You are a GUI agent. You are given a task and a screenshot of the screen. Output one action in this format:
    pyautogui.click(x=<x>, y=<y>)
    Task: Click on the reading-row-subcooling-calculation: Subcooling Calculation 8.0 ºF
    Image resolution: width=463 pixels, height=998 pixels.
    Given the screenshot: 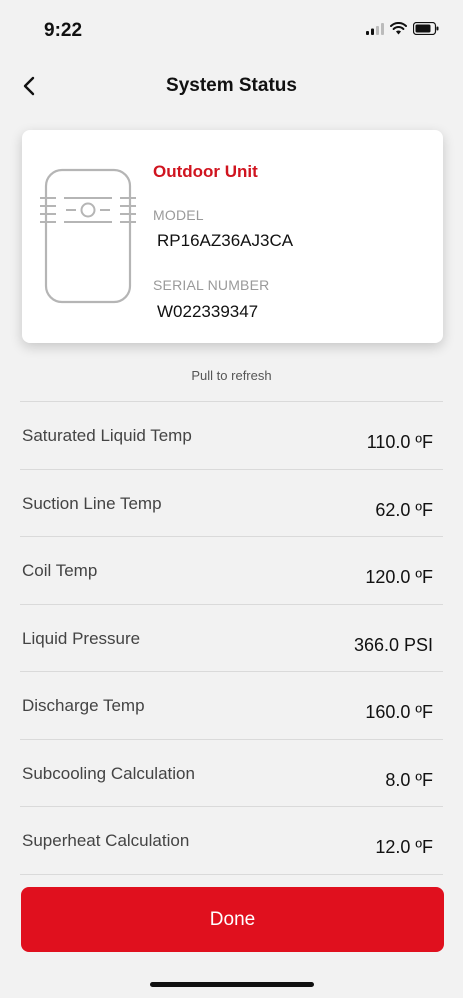 What is the action you would take?
    pyautogui.click(x=231, y=773)
    